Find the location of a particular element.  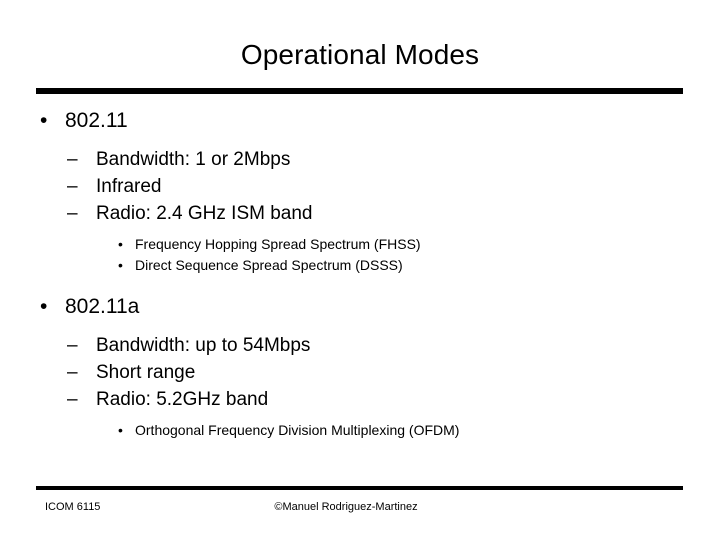

slide-footer: ICOM 6115 ©Manuel Rodriguez-Martinez is located at coordinates (360, 508).